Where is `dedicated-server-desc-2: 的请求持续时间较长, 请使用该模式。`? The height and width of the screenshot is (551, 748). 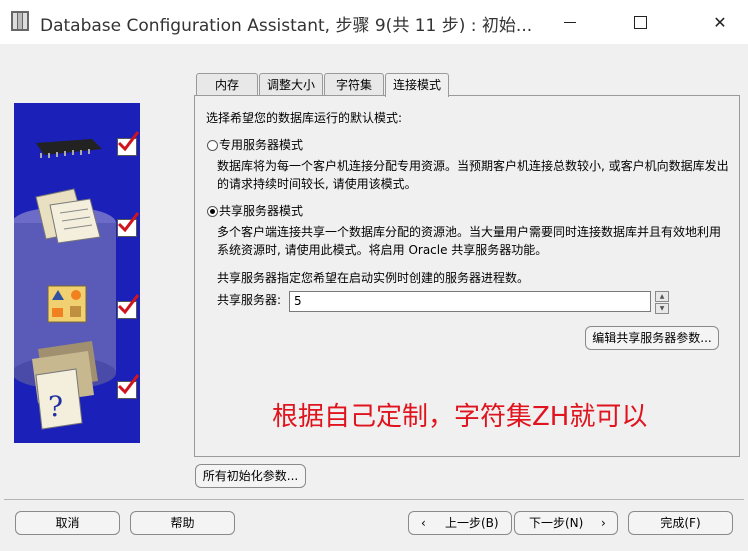
dedicated-server-desc-2: 的请求持续时间较长, 请使用该模式。 is located at coordinates (317, 184).